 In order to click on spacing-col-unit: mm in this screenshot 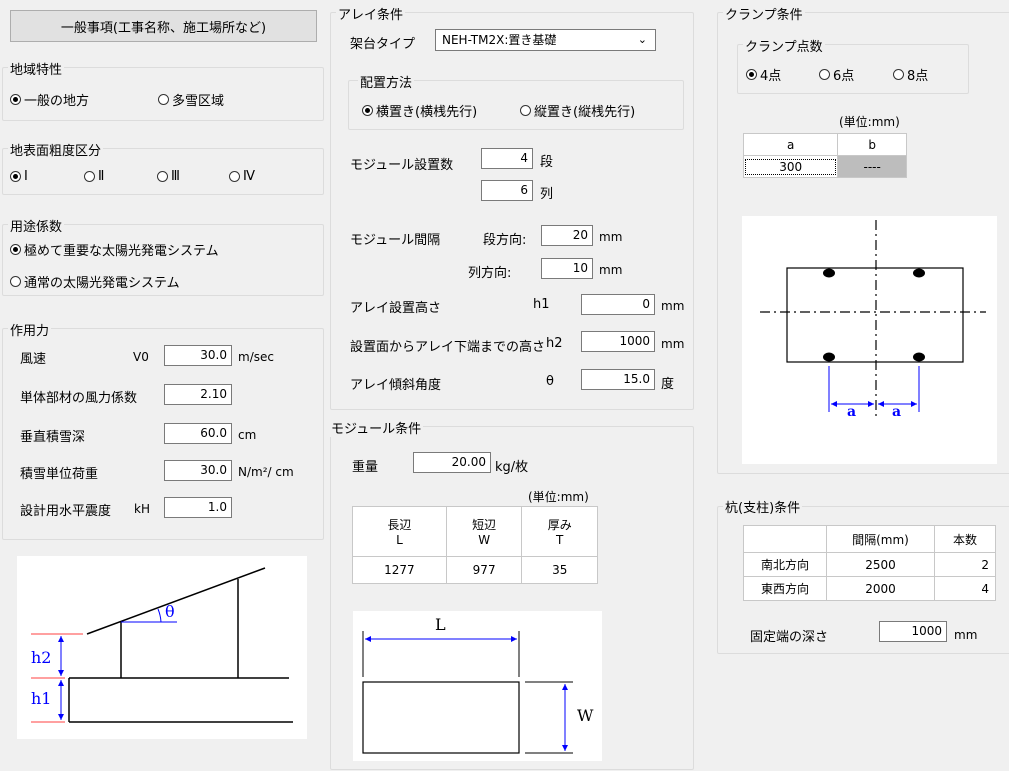, I will do `click(611, 270)`.